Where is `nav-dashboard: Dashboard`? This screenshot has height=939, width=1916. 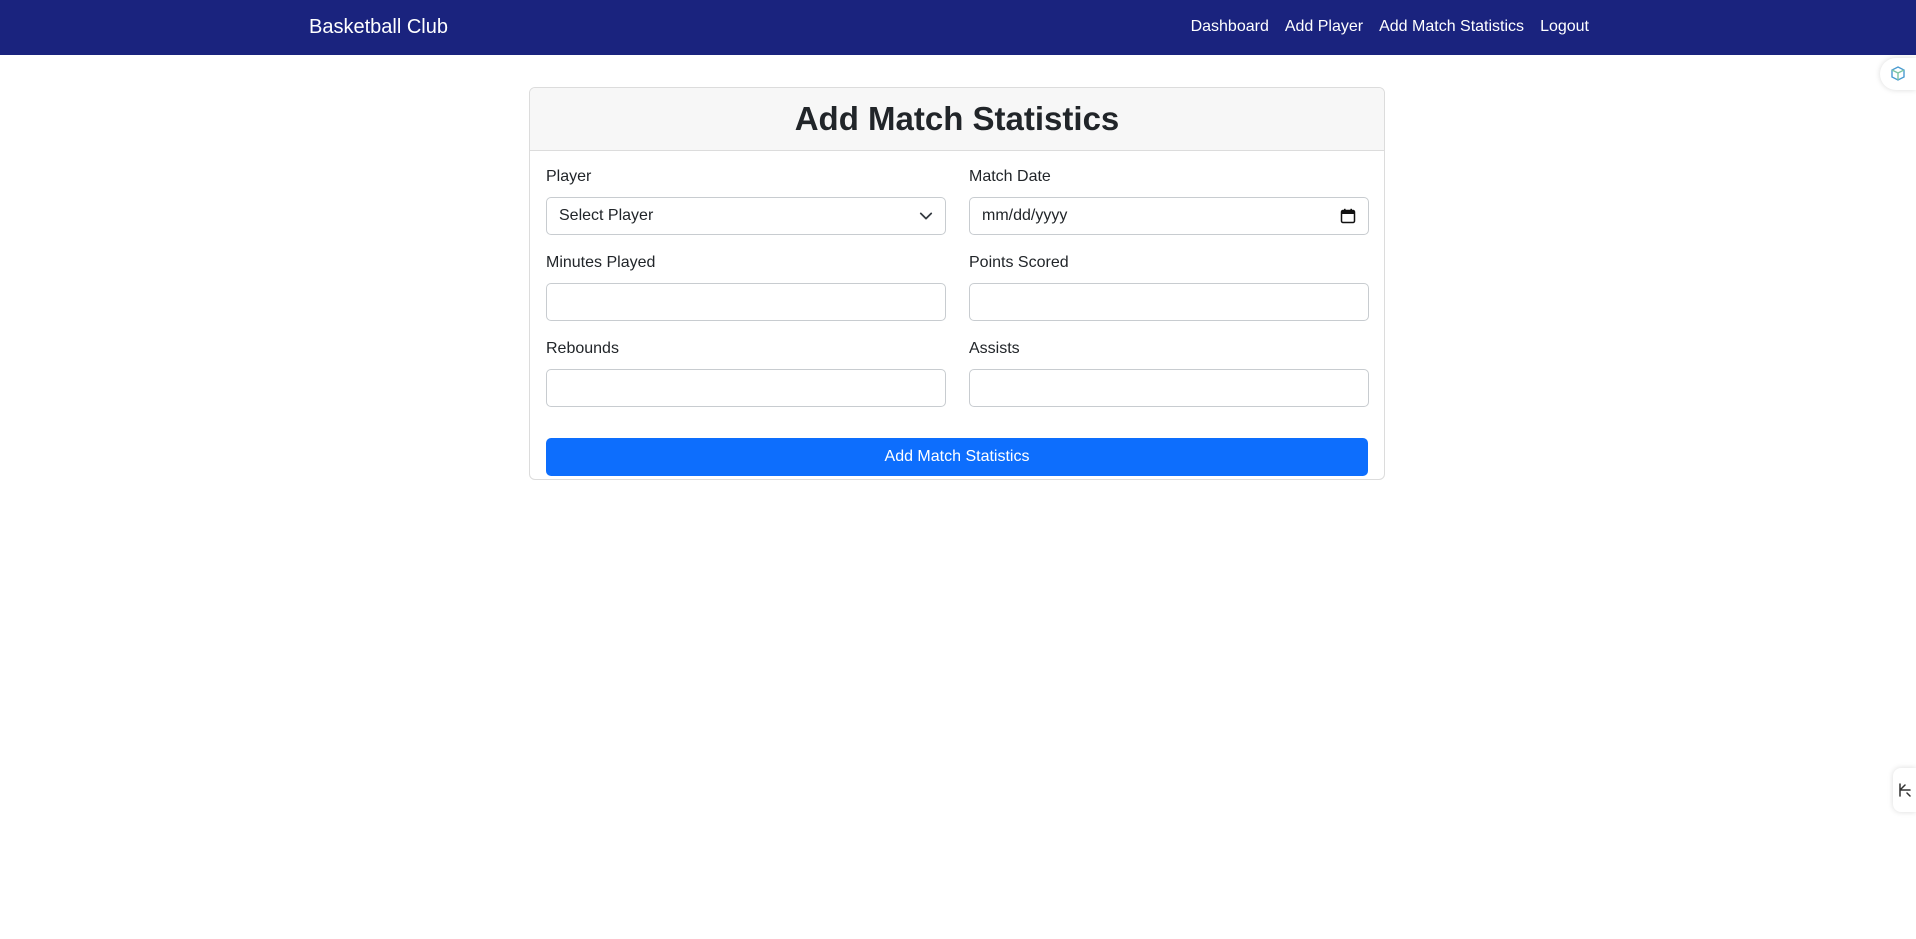
nav-dashboard: Dashboard is located at coordinates (1230, 27).